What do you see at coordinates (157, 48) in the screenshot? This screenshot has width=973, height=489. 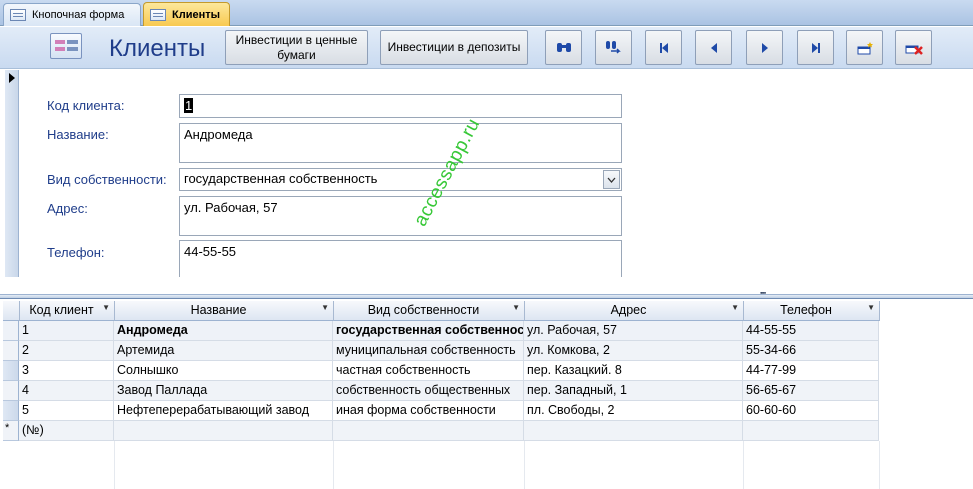 I see `form-title: Клиенты` at bounding box center [157, 48].